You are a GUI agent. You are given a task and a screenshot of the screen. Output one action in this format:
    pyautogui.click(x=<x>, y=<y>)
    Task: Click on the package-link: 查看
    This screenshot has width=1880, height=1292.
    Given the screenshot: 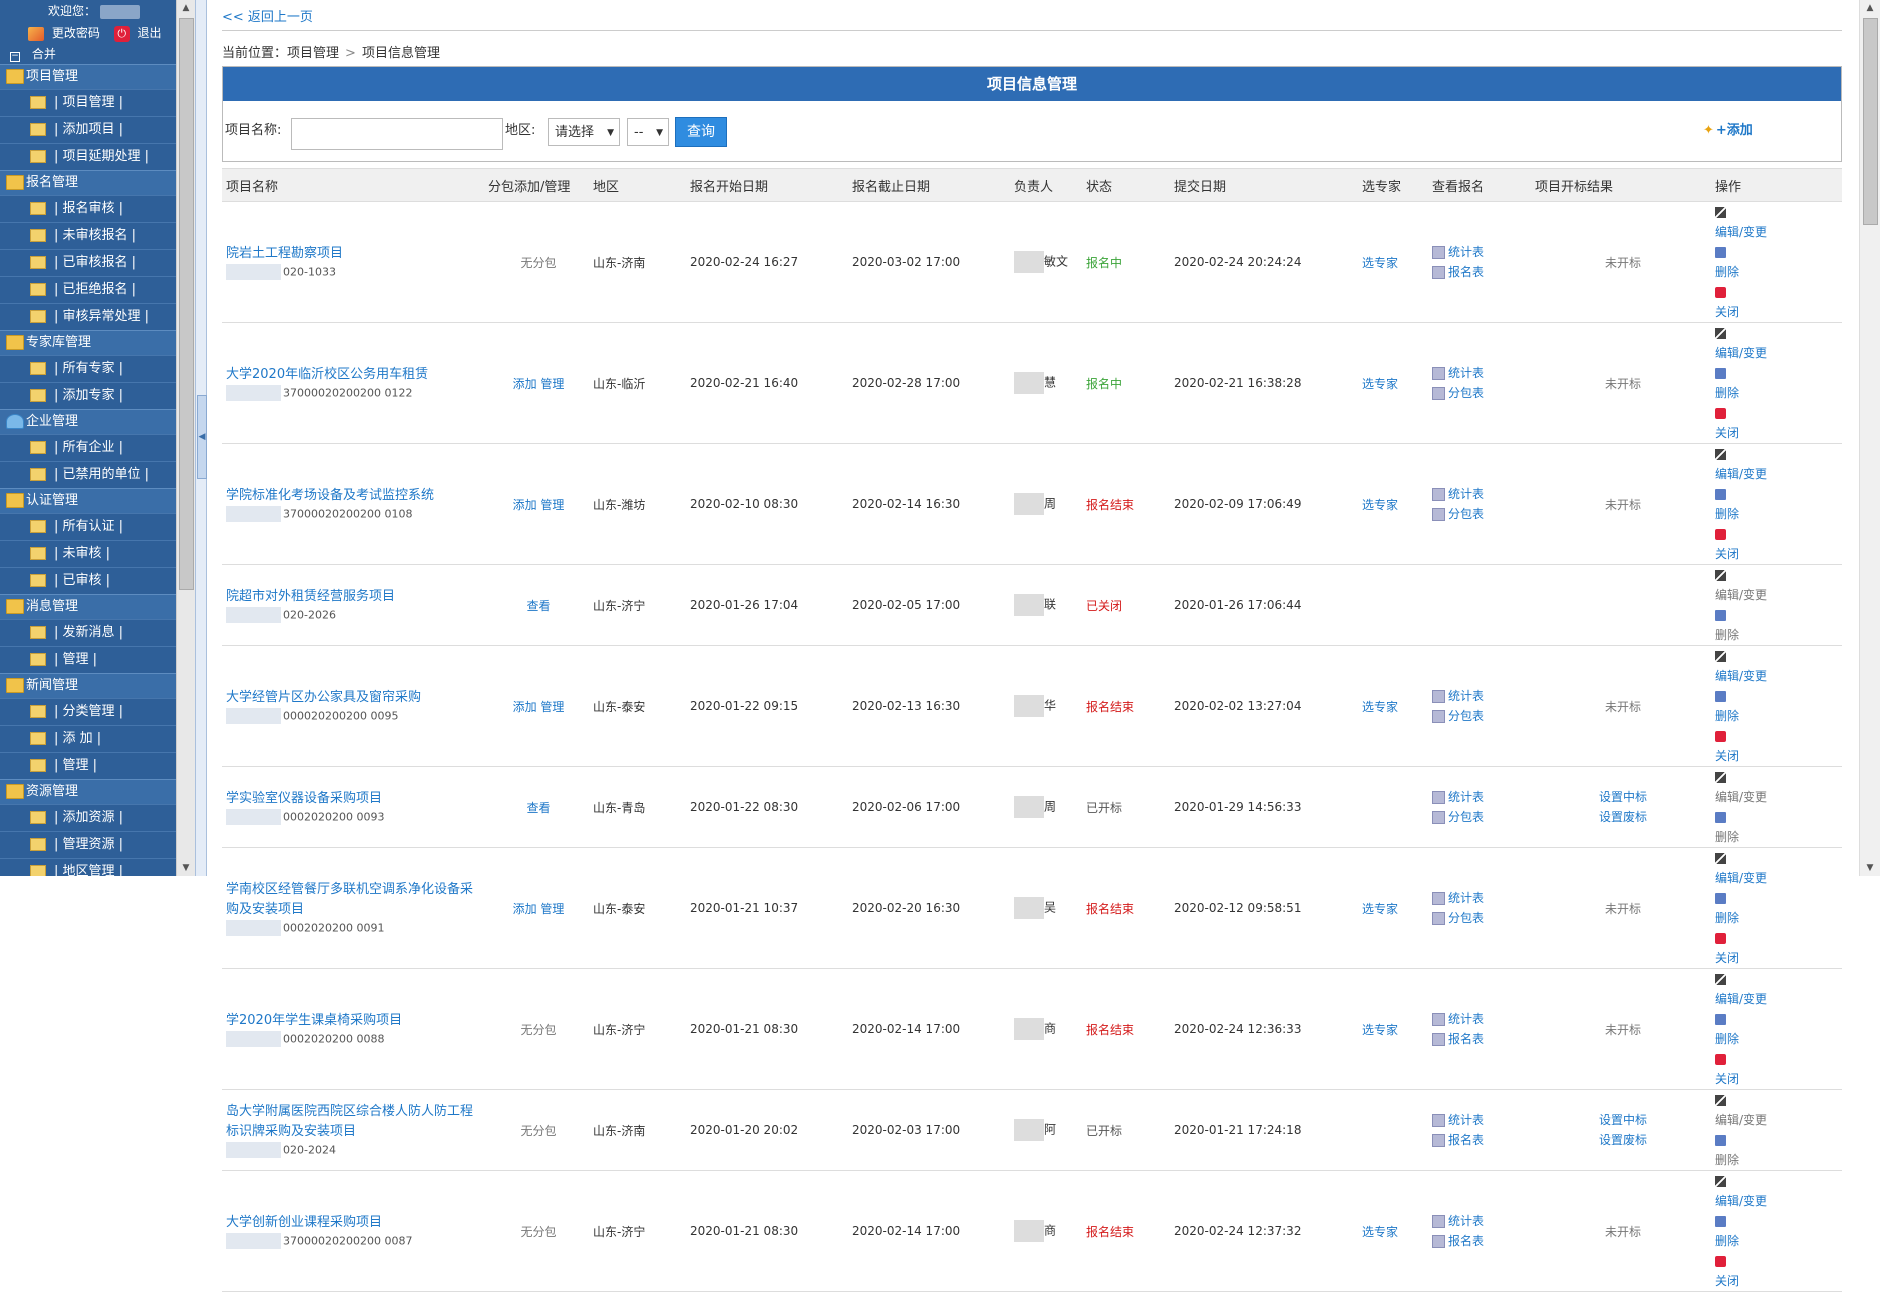 What is the action you would take?
    pyautogui.click(x=538, y=808)
    